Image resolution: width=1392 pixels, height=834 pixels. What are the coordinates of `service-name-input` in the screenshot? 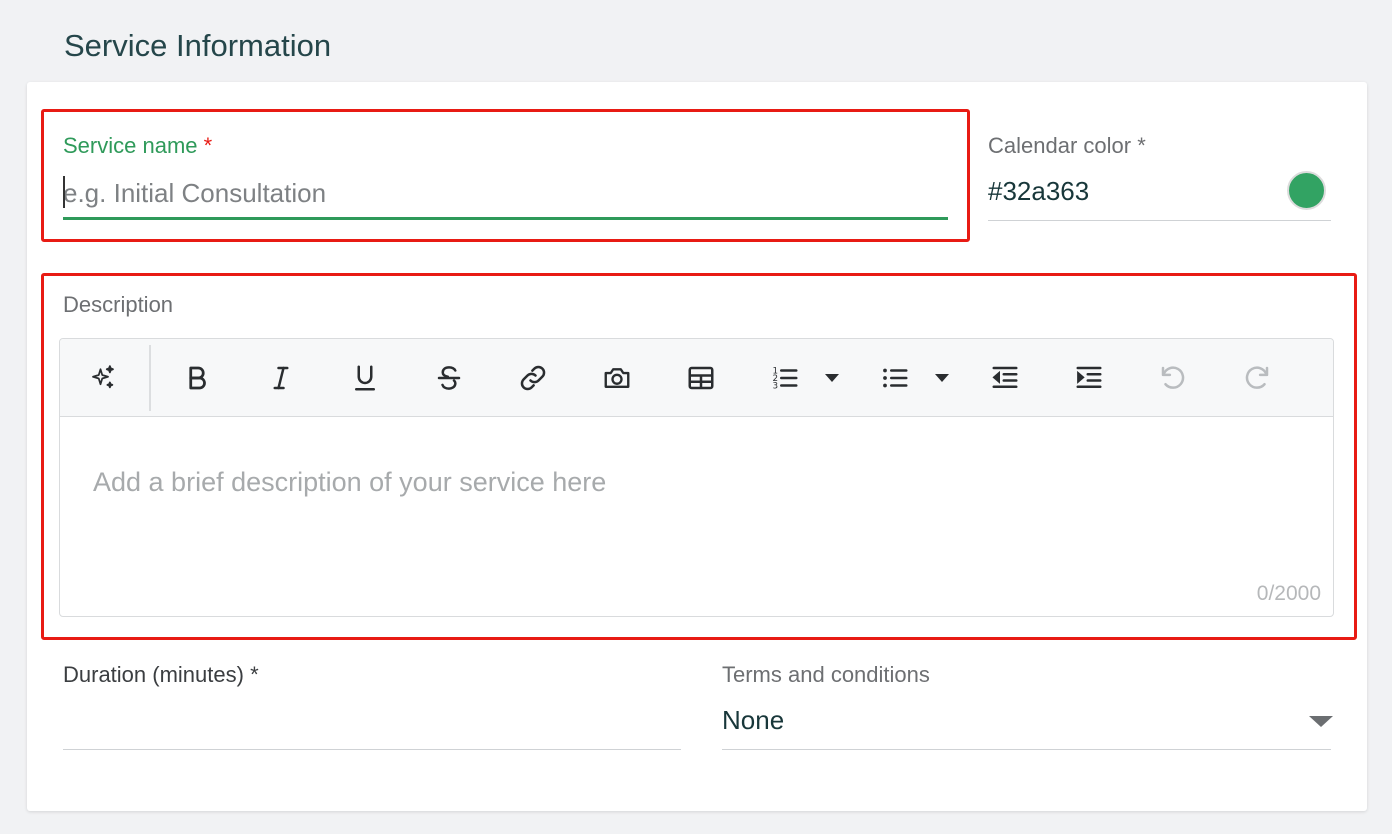 It's located at (503, 193).